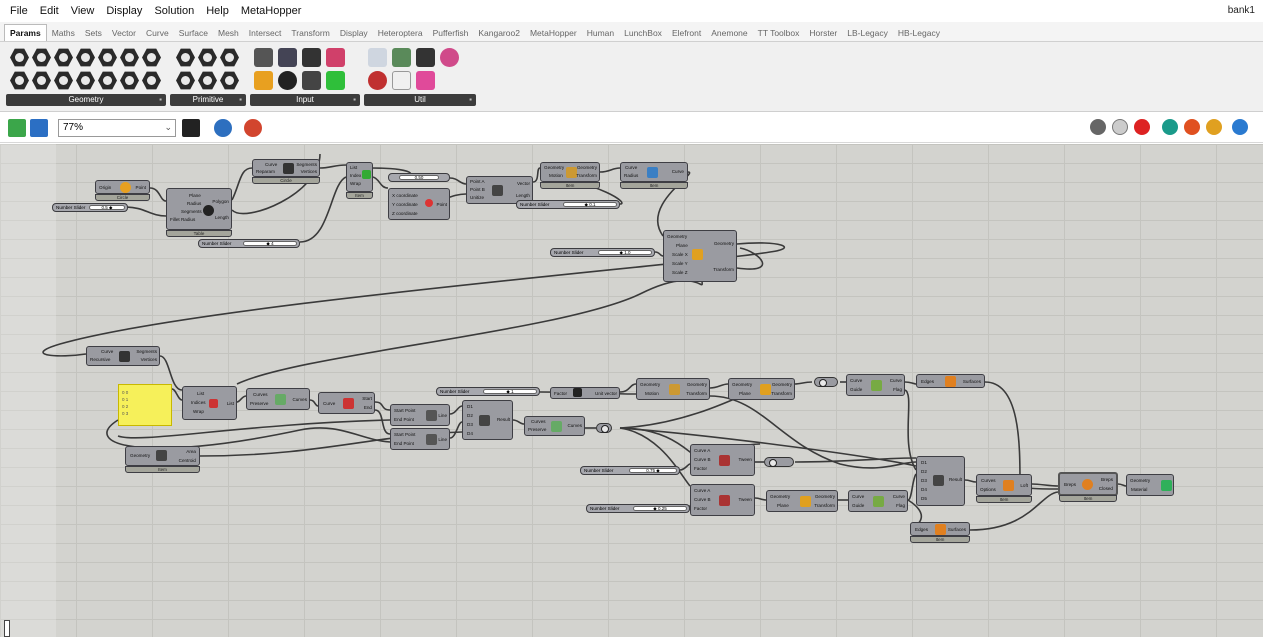 This screenshot has height=637, width=1263. Describe the element at coordinates (107, 80) in the screenshot. I see `rectangle-param-icon` at that location.